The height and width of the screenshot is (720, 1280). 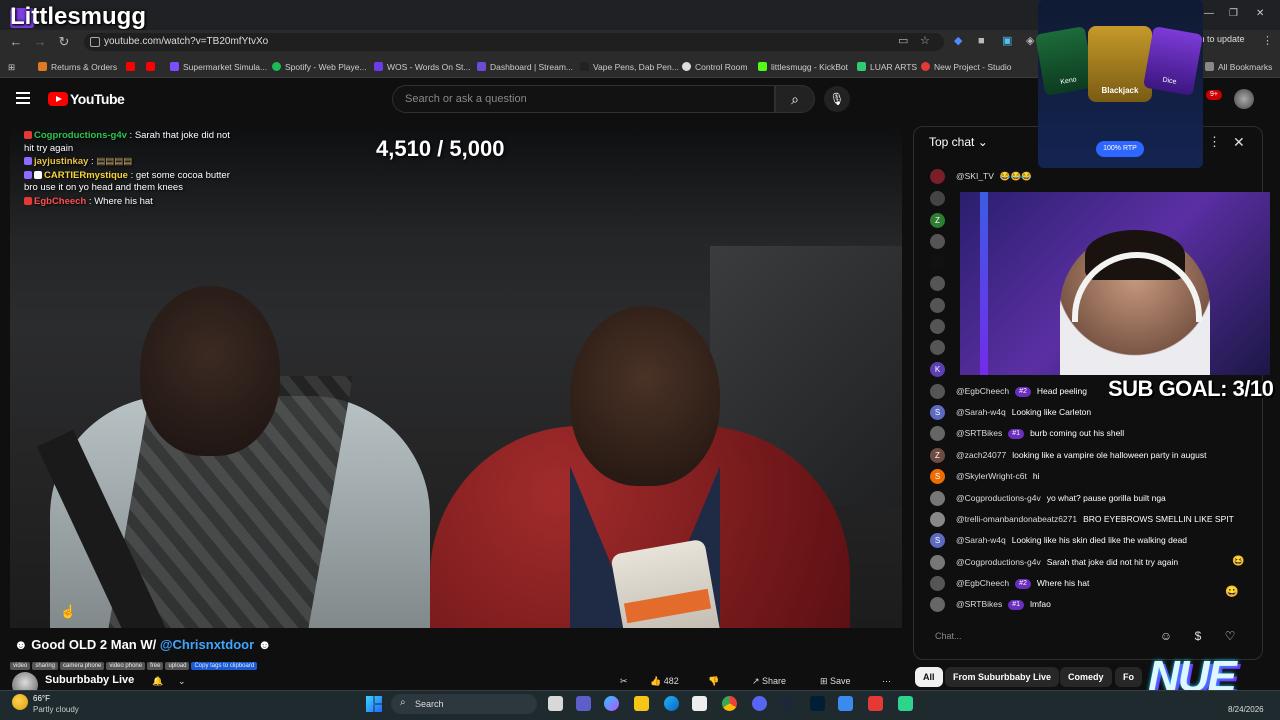 What do you see at coordinates (1244, 99) in the screenshot?
I see `account-avatar` at bounding box center [1244, 99].